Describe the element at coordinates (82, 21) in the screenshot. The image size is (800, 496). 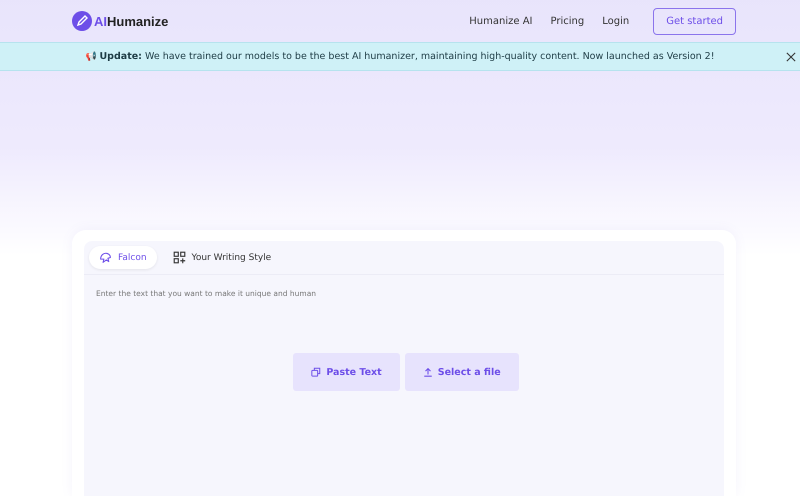
I see `pen-logo-icon` at that location.